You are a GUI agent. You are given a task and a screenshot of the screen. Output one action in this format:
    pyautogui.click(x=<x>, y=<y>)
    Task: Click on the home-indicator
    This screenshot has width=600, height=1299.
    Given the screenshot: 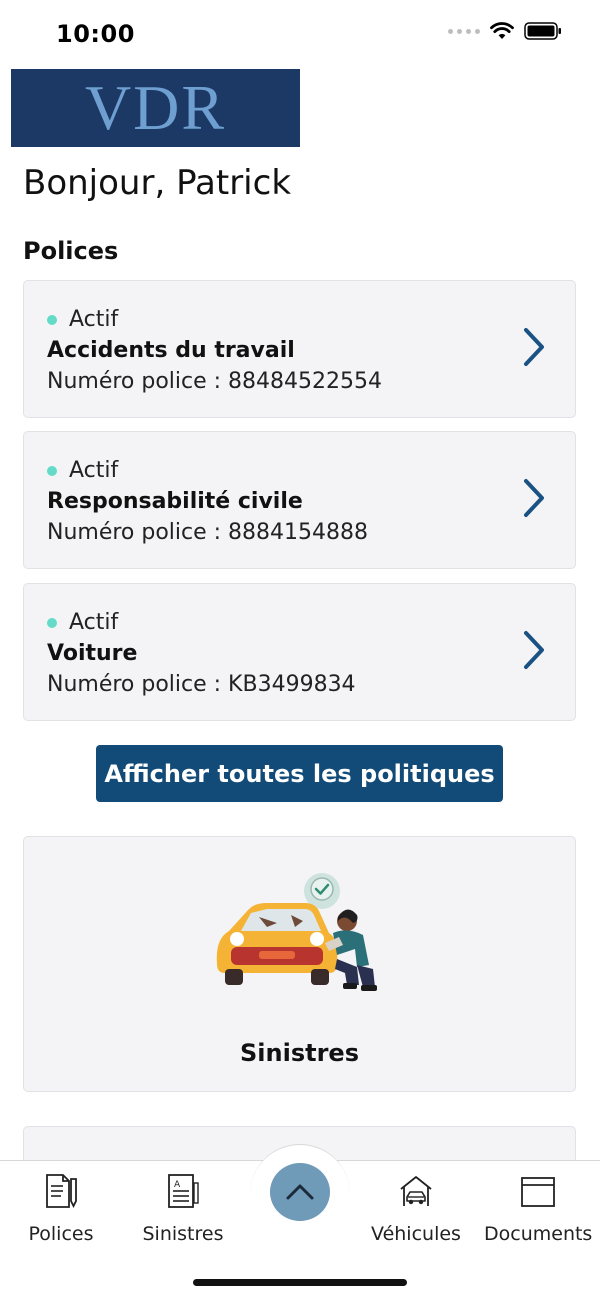 What is the action you would take?
    pyautogui.click(x=300, y=1282)
    